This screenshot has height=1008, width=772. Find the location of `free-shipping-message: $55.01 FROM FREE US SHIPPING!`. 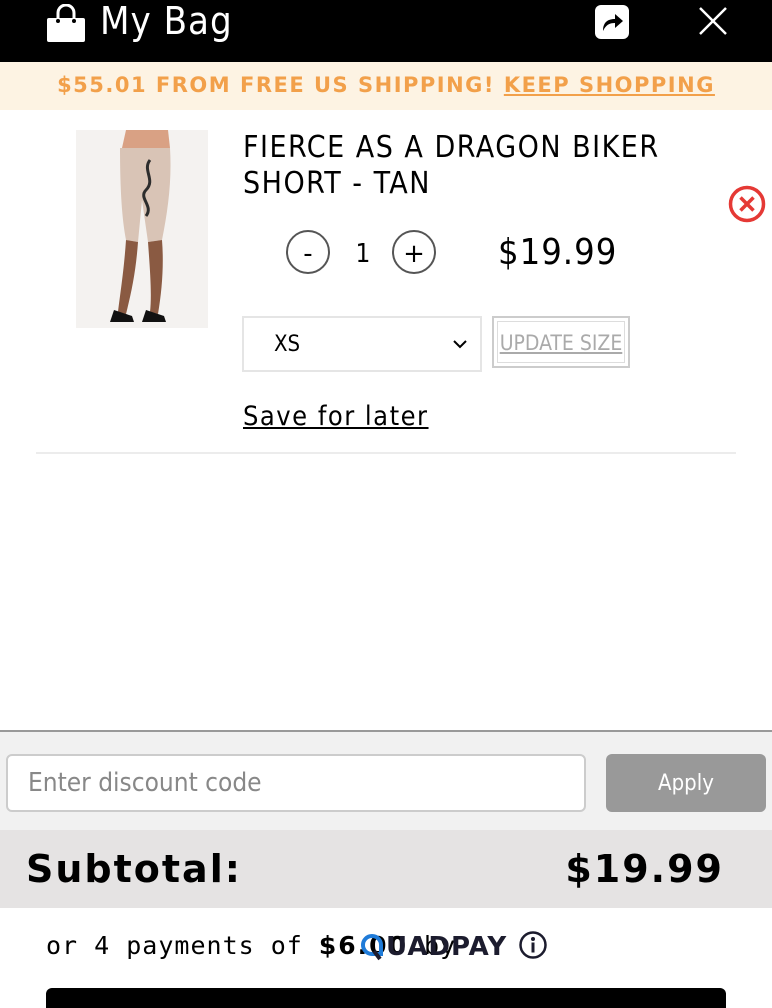

free-shipping-message: $55.01 FROM FREE US SHIPPING! is located at coordinates (276, 85).